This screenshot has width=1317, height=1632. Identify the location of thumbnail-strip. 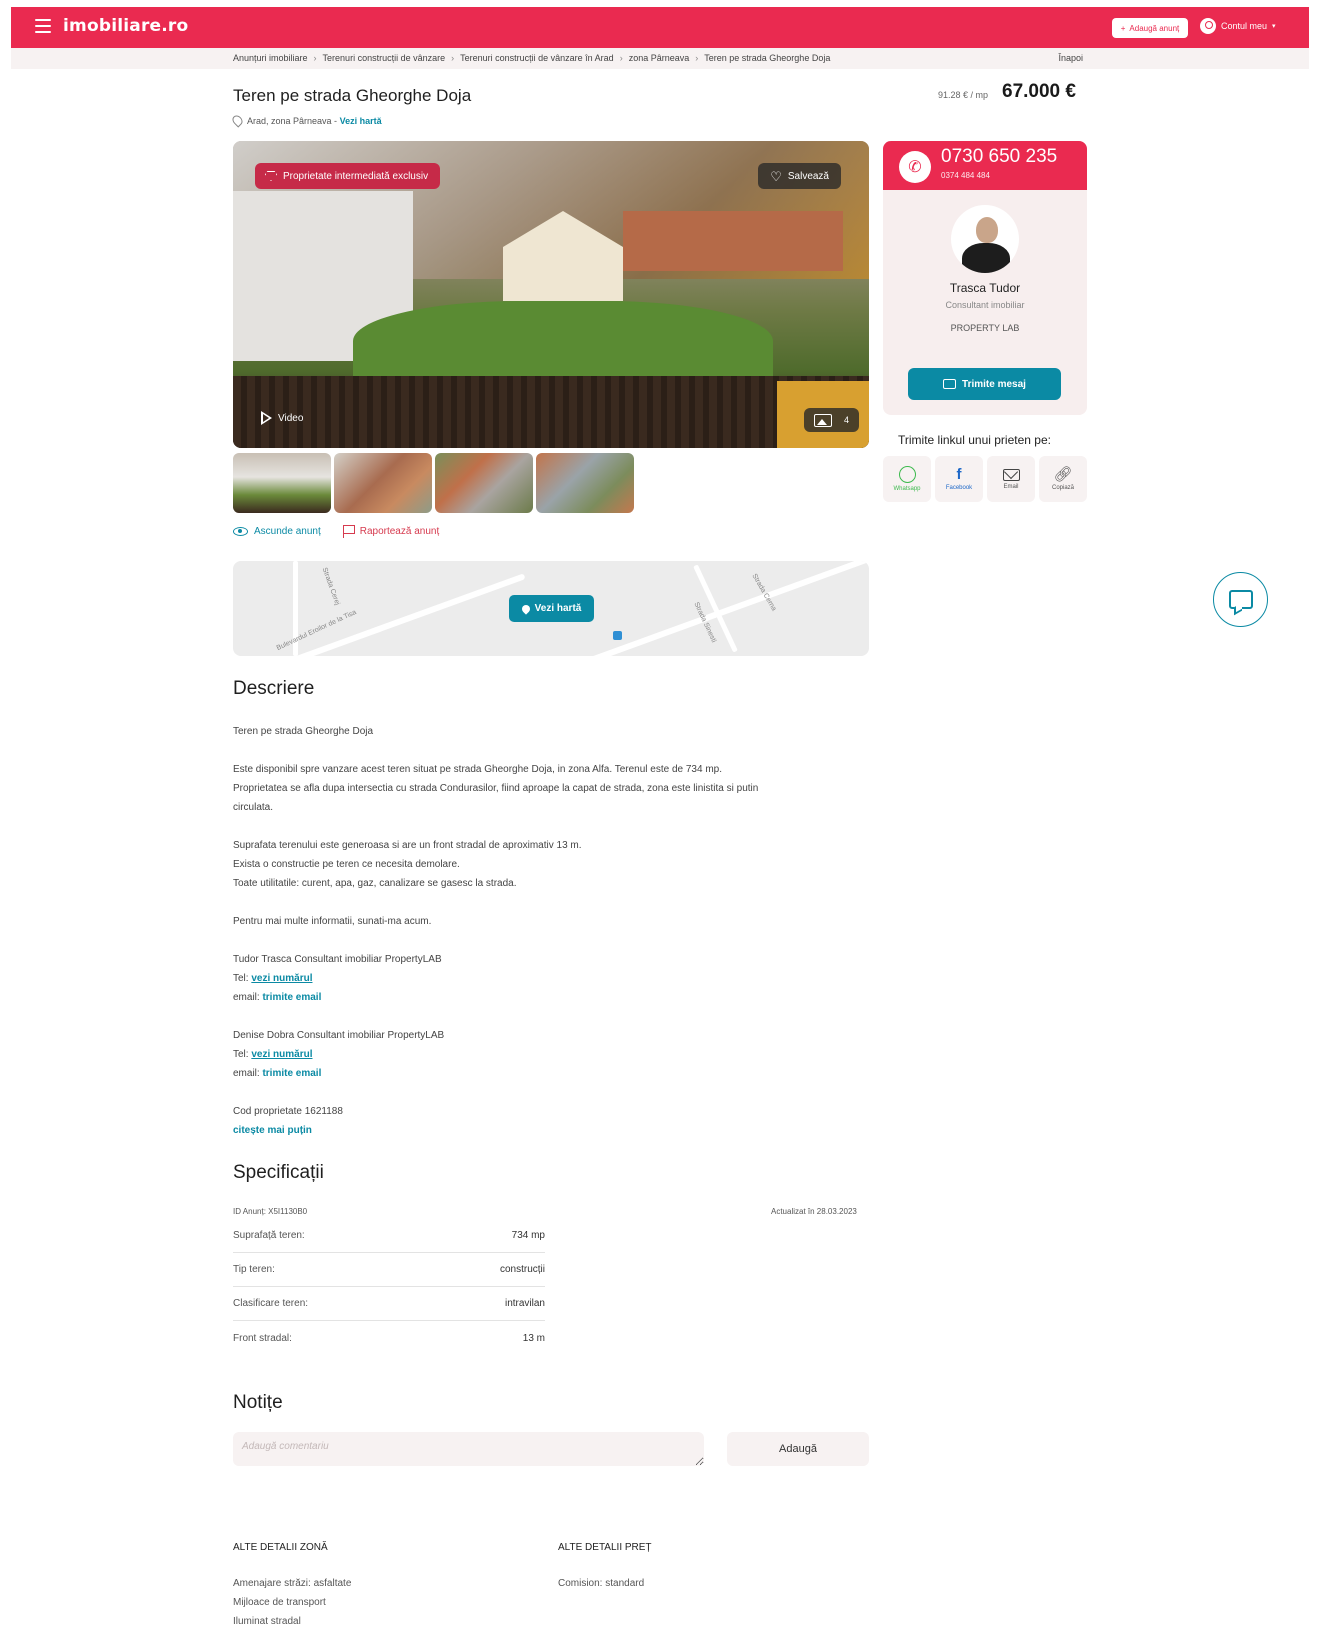
(433, 483).